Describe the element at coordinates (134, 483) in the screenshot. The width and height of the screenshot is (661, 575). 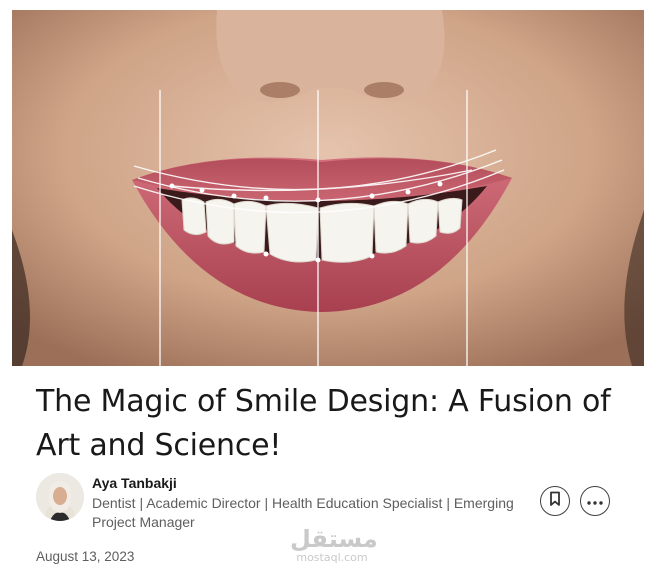
I see `author-name: Aya Tanbakji` at that location.